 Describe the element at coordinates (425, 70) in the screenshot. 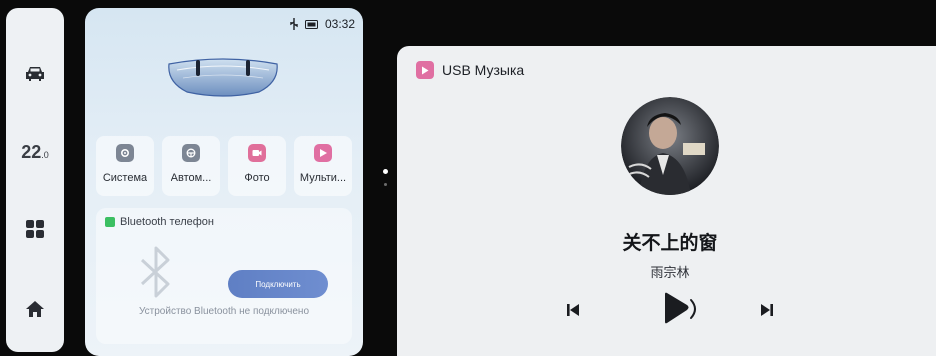

I see `music-play-icon` at that location.